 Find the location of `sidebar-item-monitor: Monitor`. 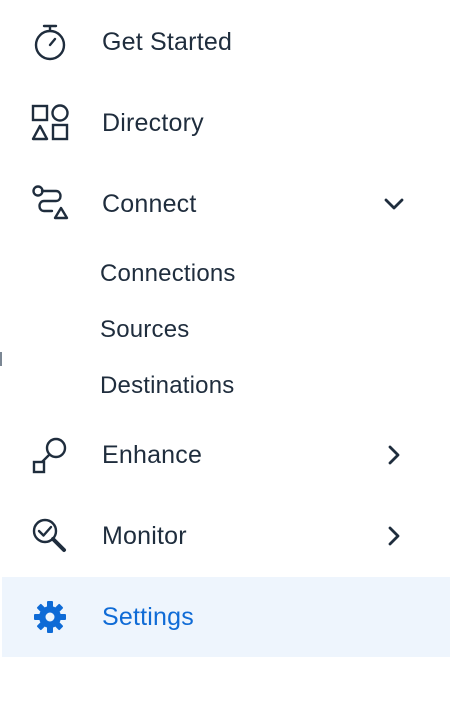

sidebar-item-monitor: Monitor is located at coordinates (226, 536).